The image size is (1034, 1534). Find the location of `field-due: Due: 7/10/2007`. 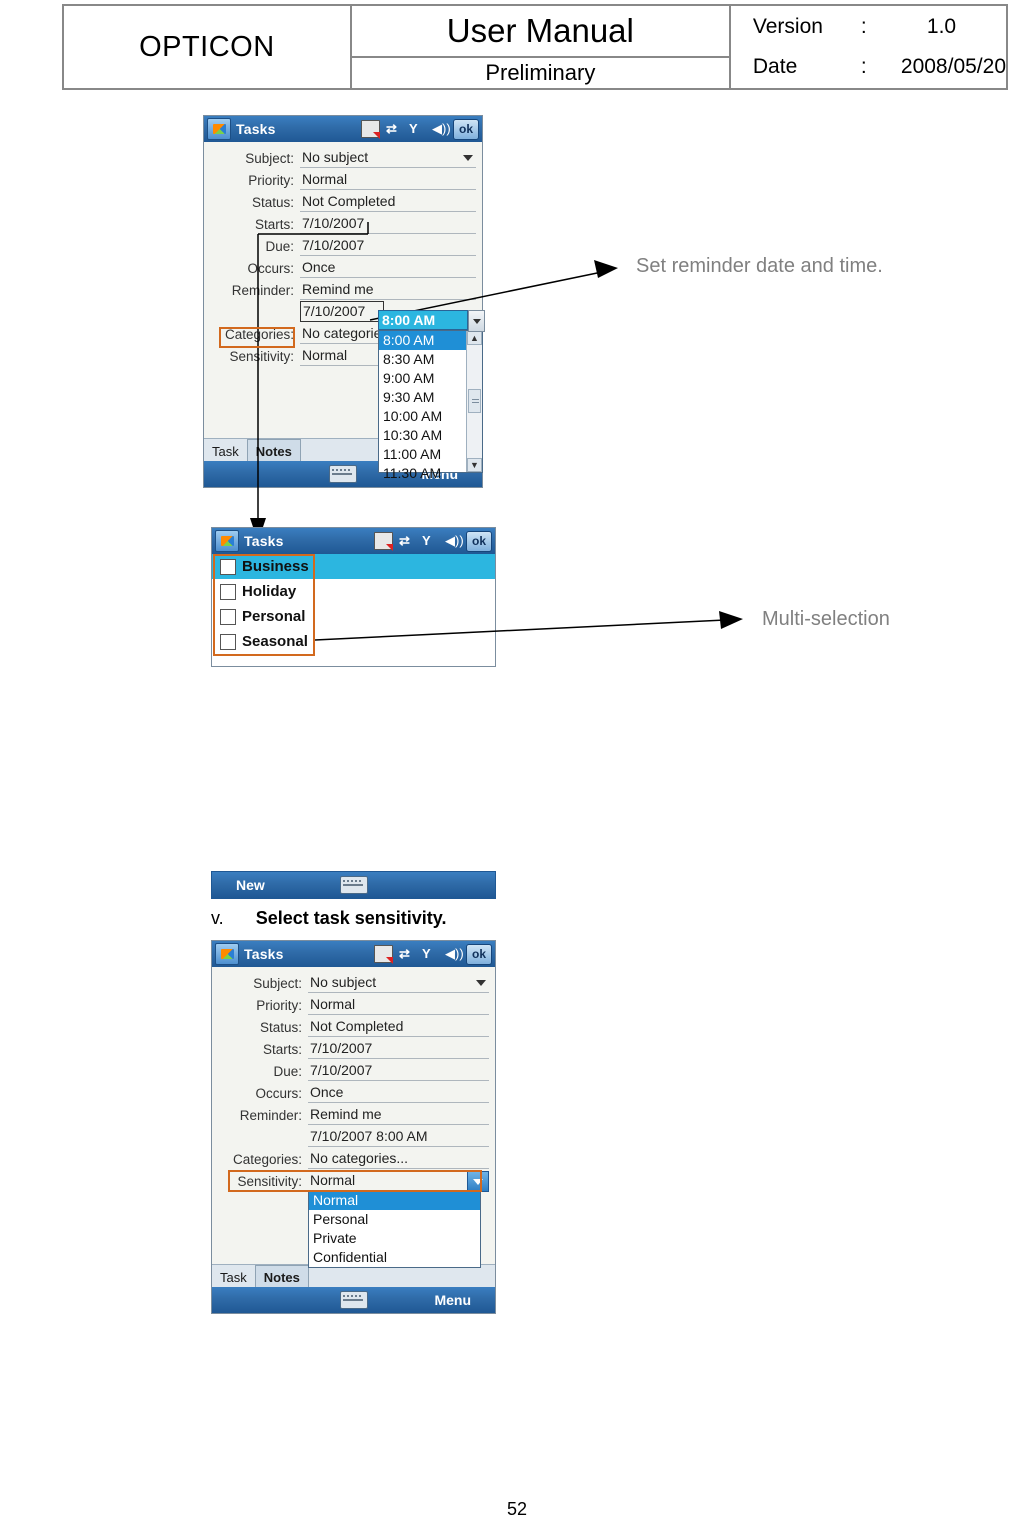

field-due: Due: 7/10/2007 is located at coordinates (353, 1070).